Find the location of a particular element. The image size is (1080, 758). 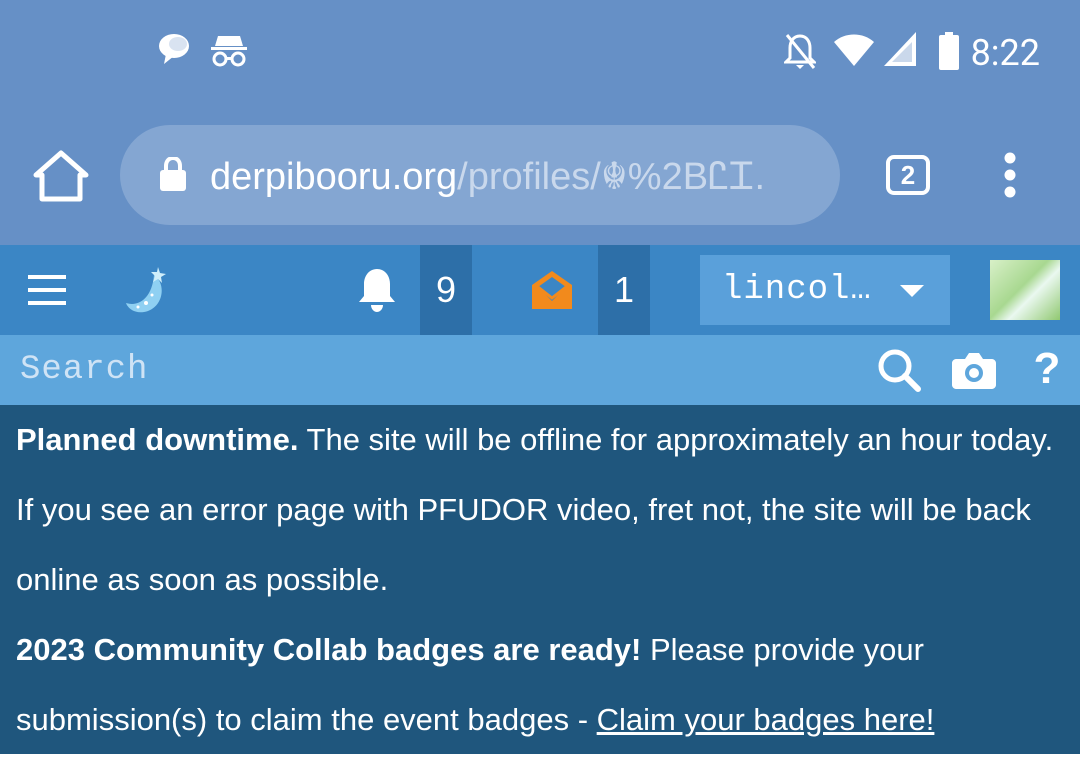

search-button is located at coordinates (899, 370).